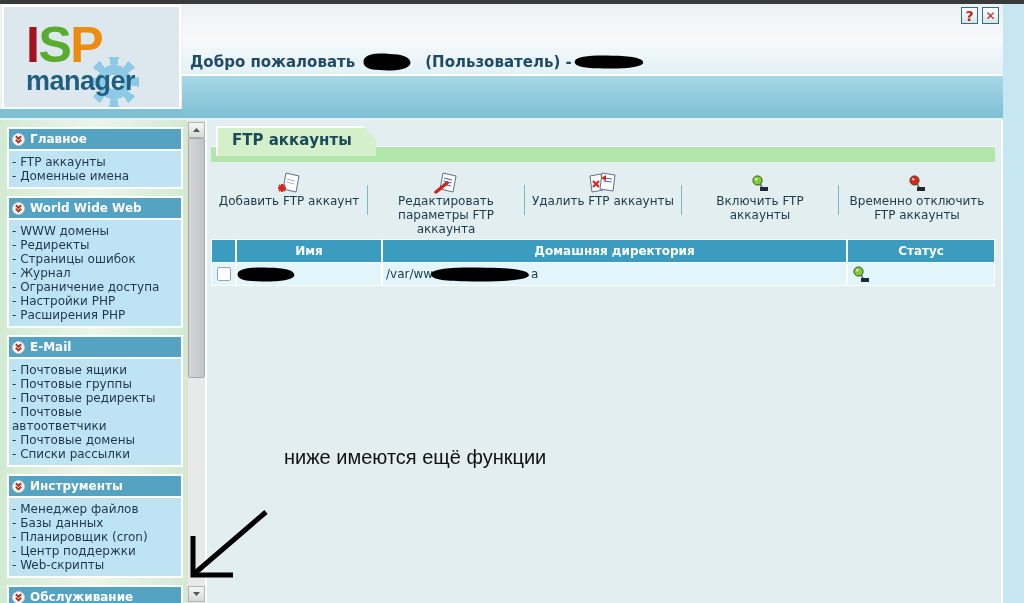 This screenshot has width=1024, height=603. I want to click on toolbar-button: Включить FTP аккаунты, so click(760, 196).